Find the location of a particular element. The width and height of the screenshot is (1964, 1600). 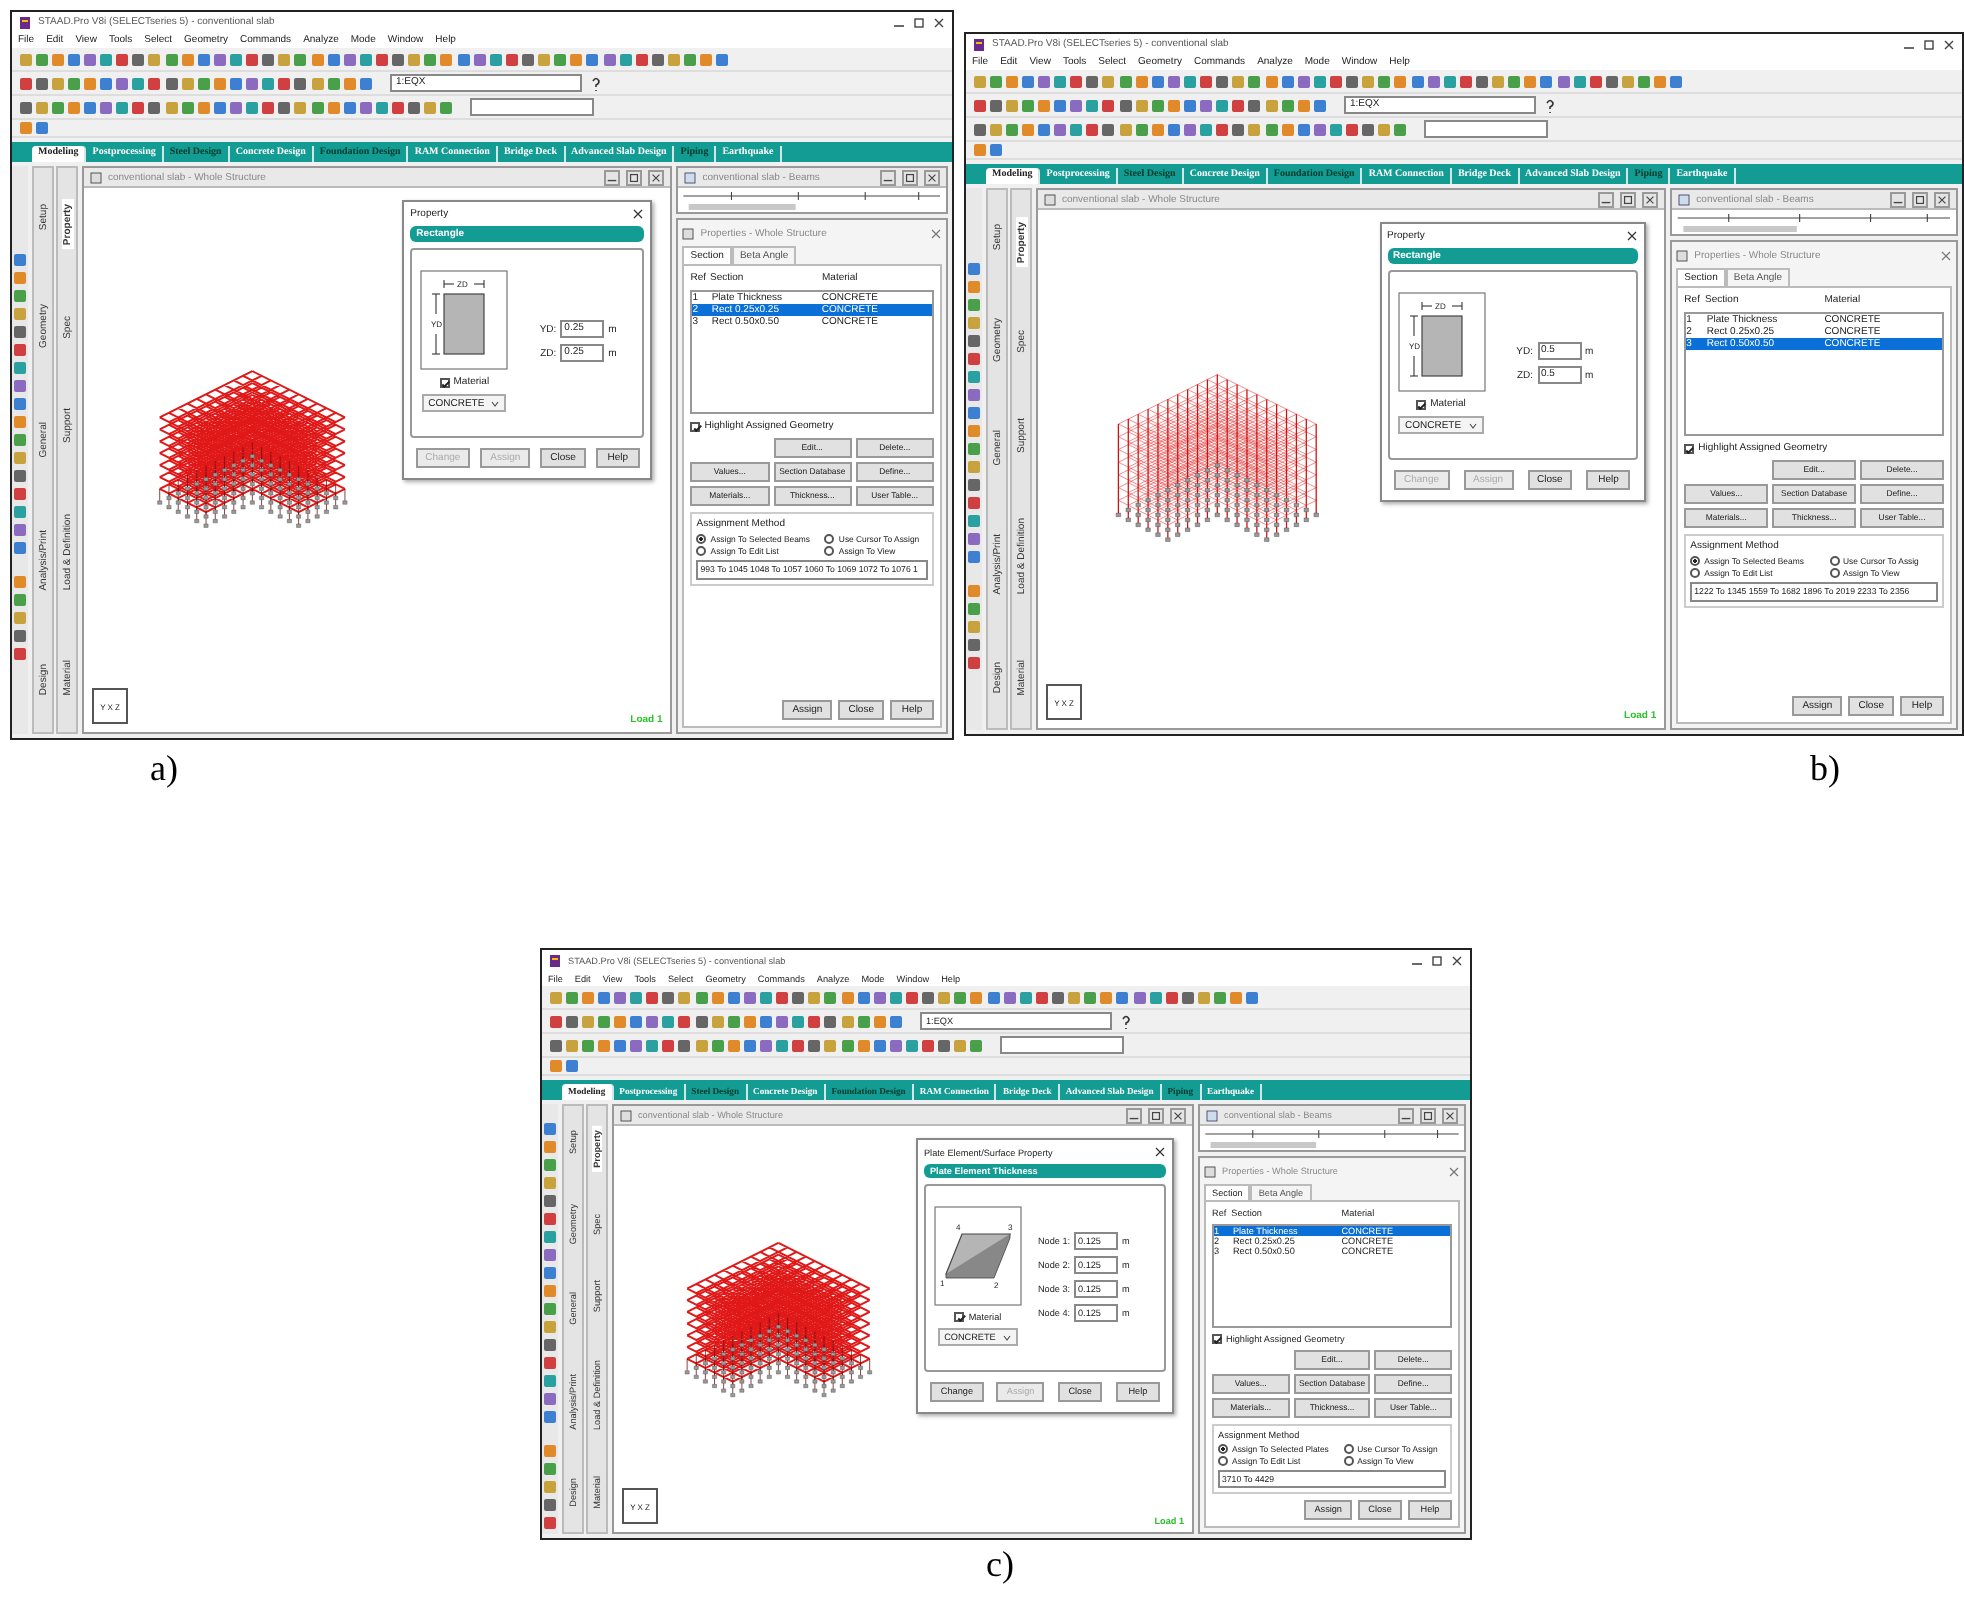

figure-label: b) is located at coordinates (1825, 770).